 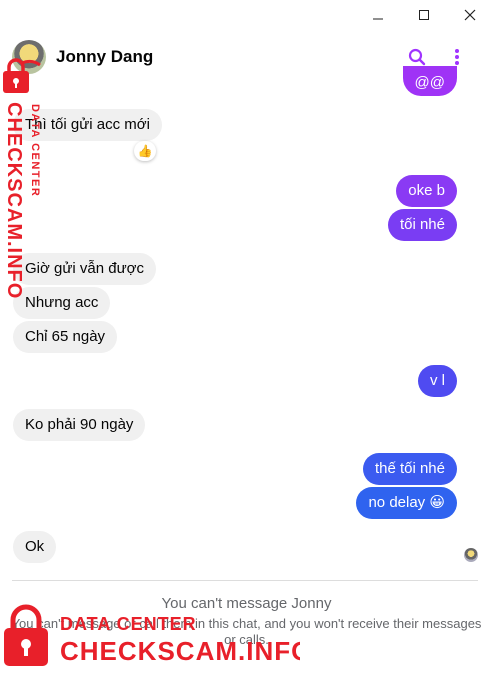 I want to click on message-outgoing: tối nhé, so click(x=422, y=225).